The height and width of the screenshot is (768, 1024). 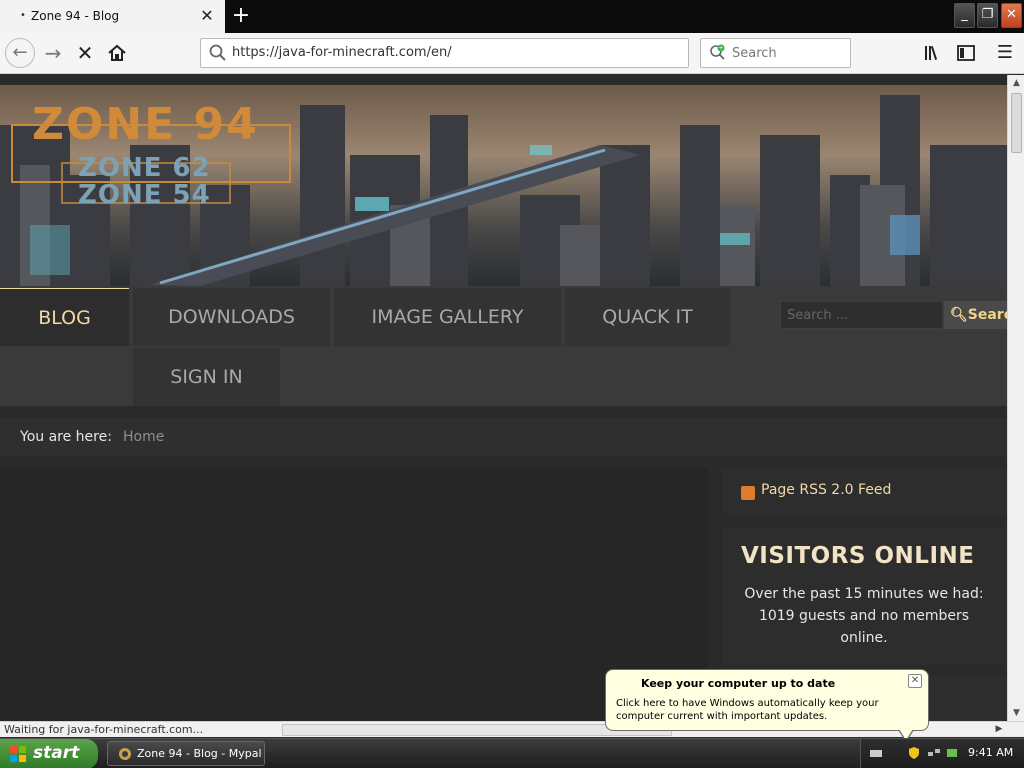 What do you see at coordinates (1016, 123) in the screenshot?
I see `scroll-thumb` at bounding box center [1016, 123].